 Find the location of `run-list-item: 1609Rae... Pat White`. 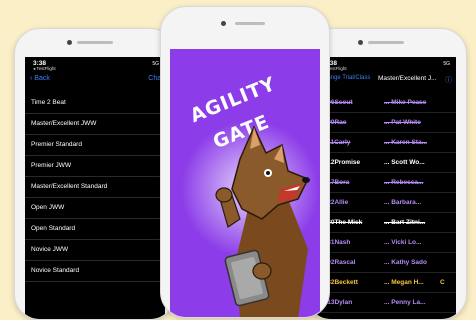

run-list-item: 1609Rae... Pat White is located at coordinates (386, 123).